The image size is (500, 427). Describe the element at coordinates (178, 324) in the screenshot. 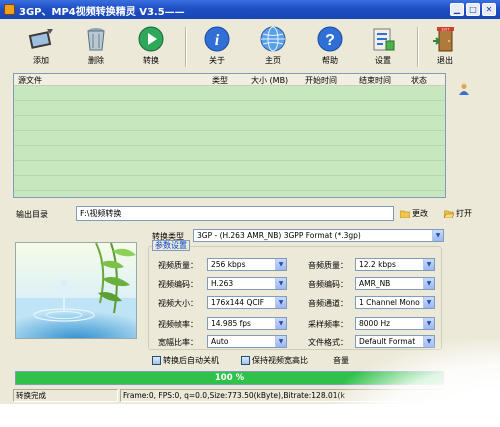

I see `video-fps-label: 视频帧率：` at that location.